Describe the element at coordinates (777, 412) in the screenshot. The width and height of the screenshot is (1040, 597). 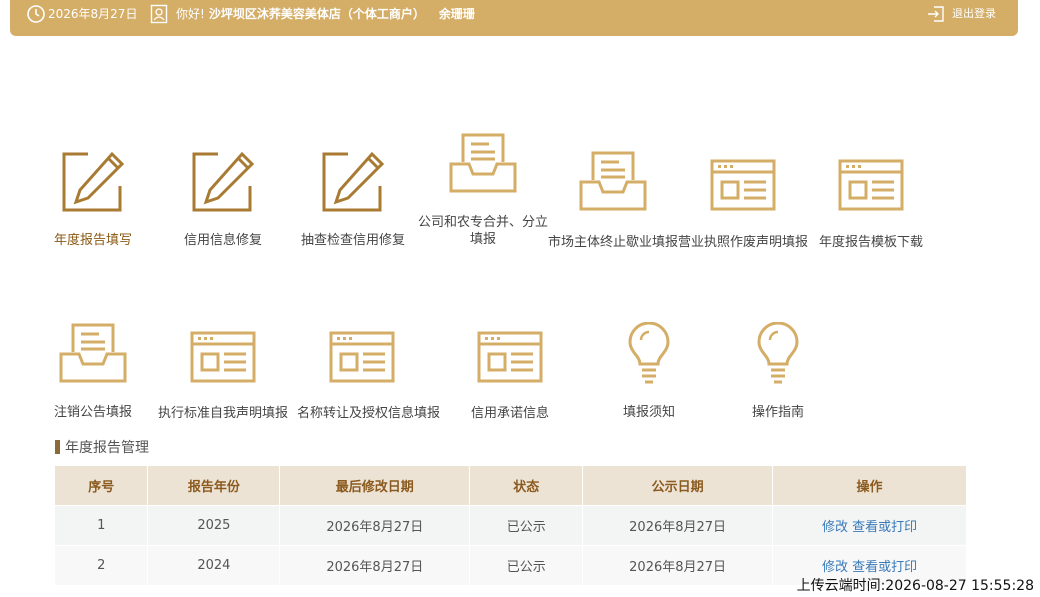
I see `tile-label: 操作指南` at that location.